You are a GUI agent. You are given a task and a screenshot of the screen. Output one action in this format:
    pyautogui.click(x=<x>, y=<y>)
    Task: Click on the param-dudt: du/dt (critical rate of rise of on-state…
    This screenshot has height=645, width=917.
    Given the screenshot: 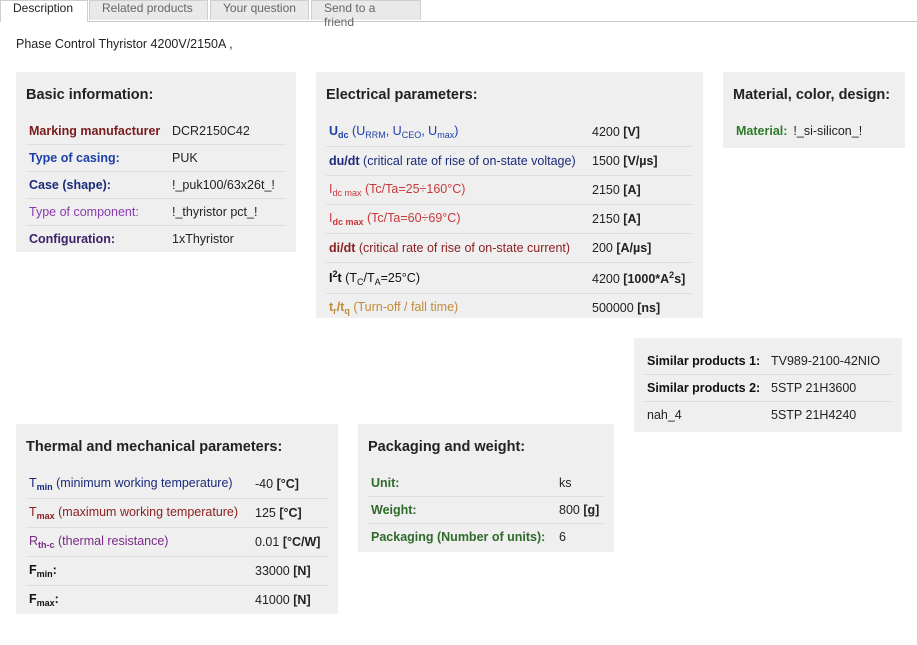 What is the action you would take?
    pyautogui.click(x=459, y=161)
    